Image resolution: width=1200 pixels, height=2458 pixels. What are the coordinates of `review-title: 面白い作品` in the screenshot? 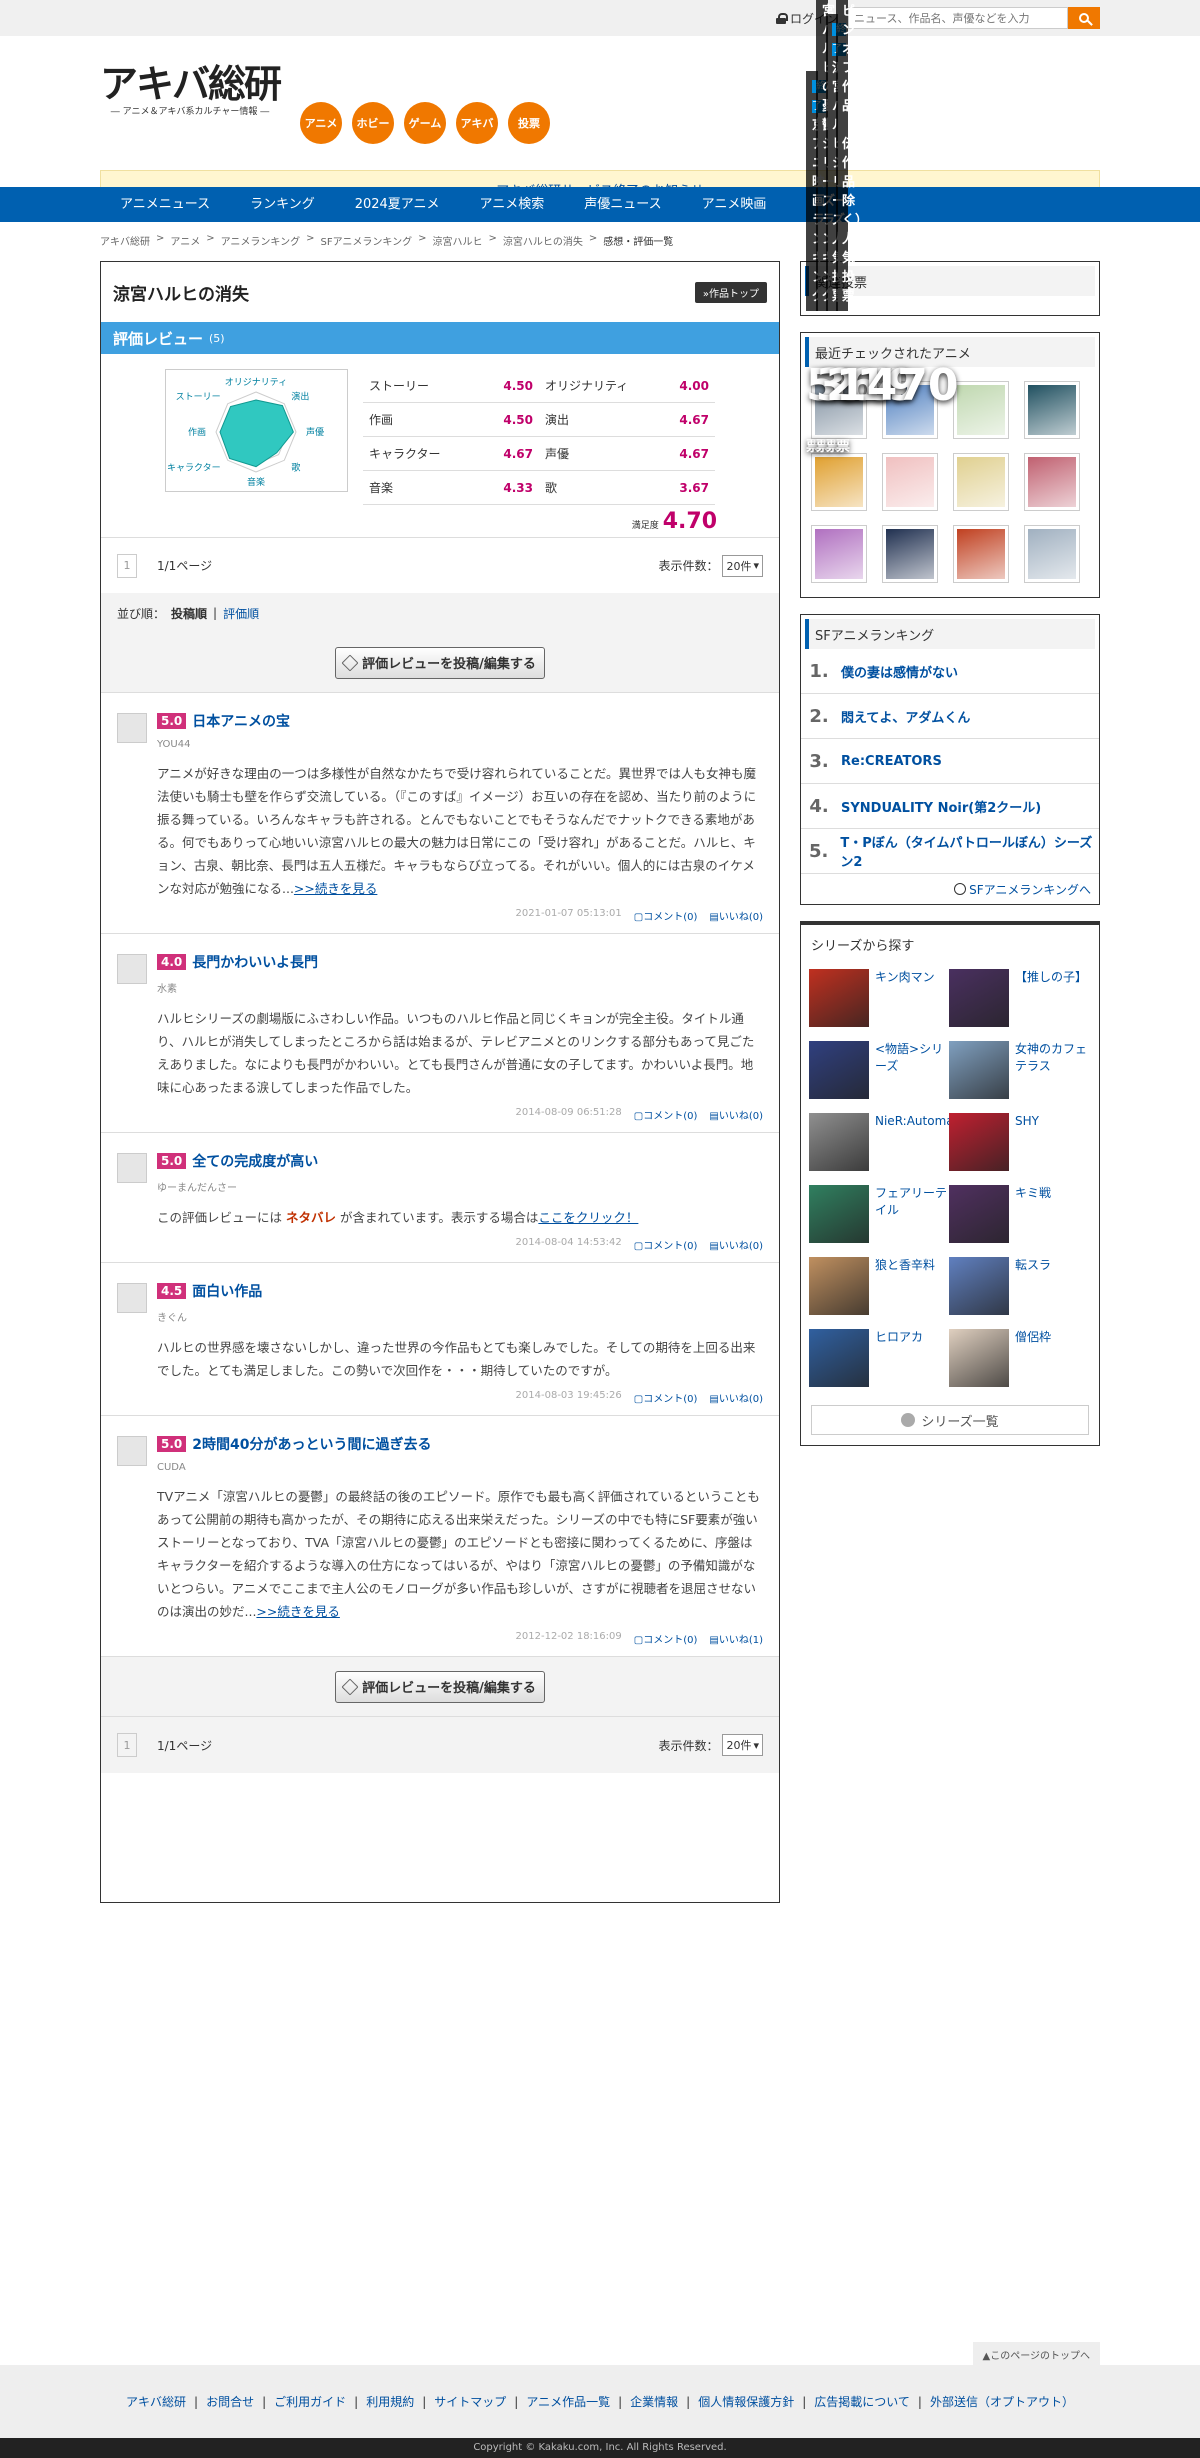 It's located at (227, 1291).